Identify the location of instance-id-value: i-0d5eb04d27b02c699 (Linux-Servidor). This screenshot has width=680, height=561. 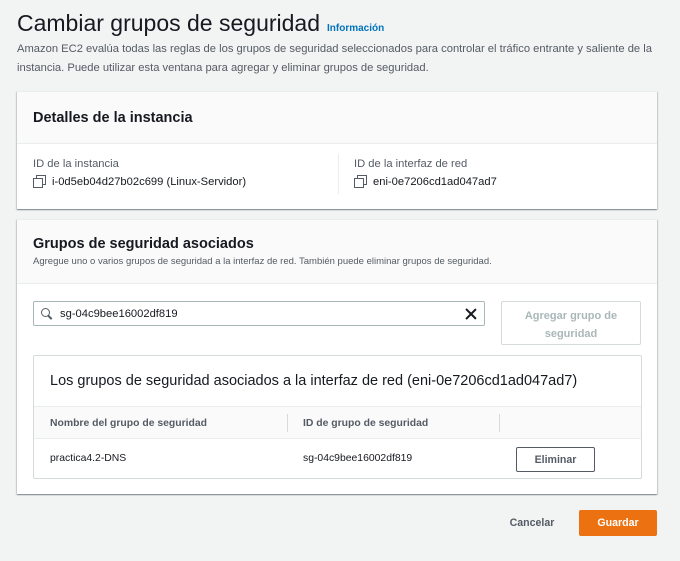
(149, 181).